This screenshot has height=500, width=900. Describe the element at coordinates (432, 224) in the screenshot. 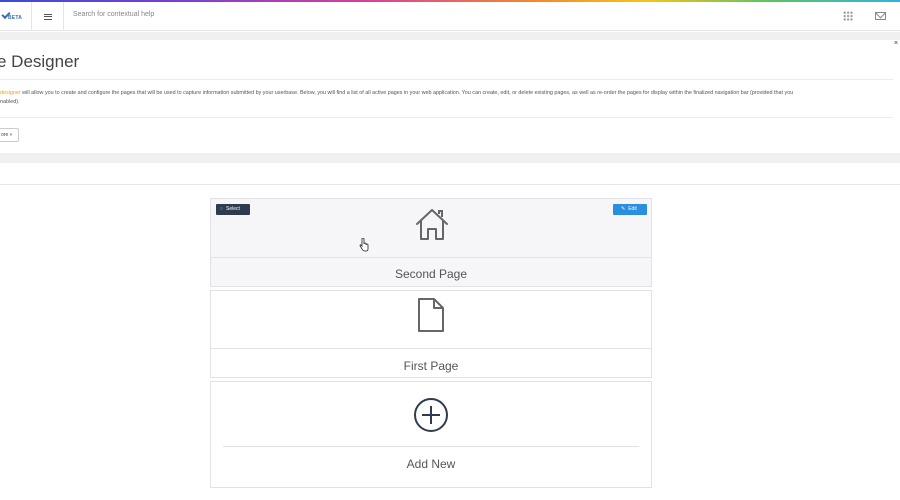

I see `home-icon` at that location.